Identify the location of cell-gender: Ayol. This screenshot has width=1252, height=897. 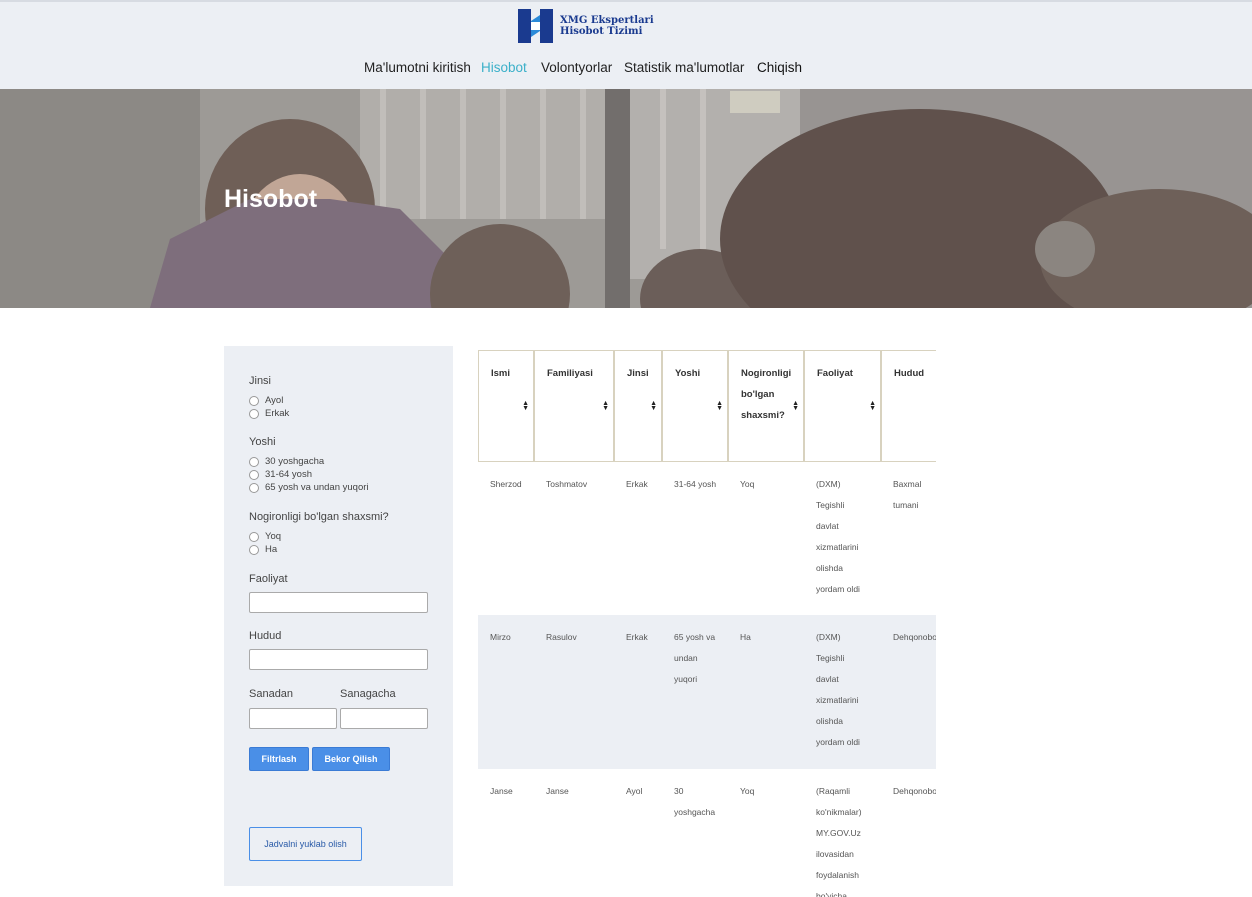
(634, 791).